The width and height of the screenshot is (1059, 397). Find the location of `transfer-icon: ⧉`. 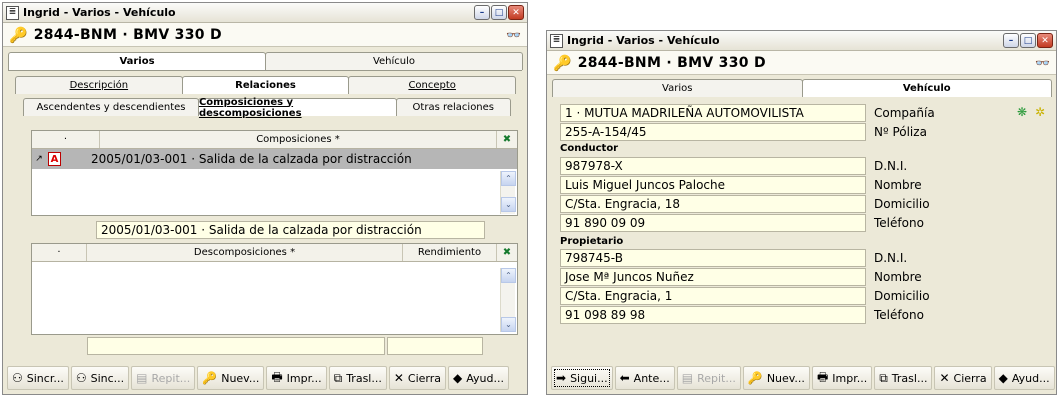

transfer-icon: ⧉ is located at coordinates (883, 377).